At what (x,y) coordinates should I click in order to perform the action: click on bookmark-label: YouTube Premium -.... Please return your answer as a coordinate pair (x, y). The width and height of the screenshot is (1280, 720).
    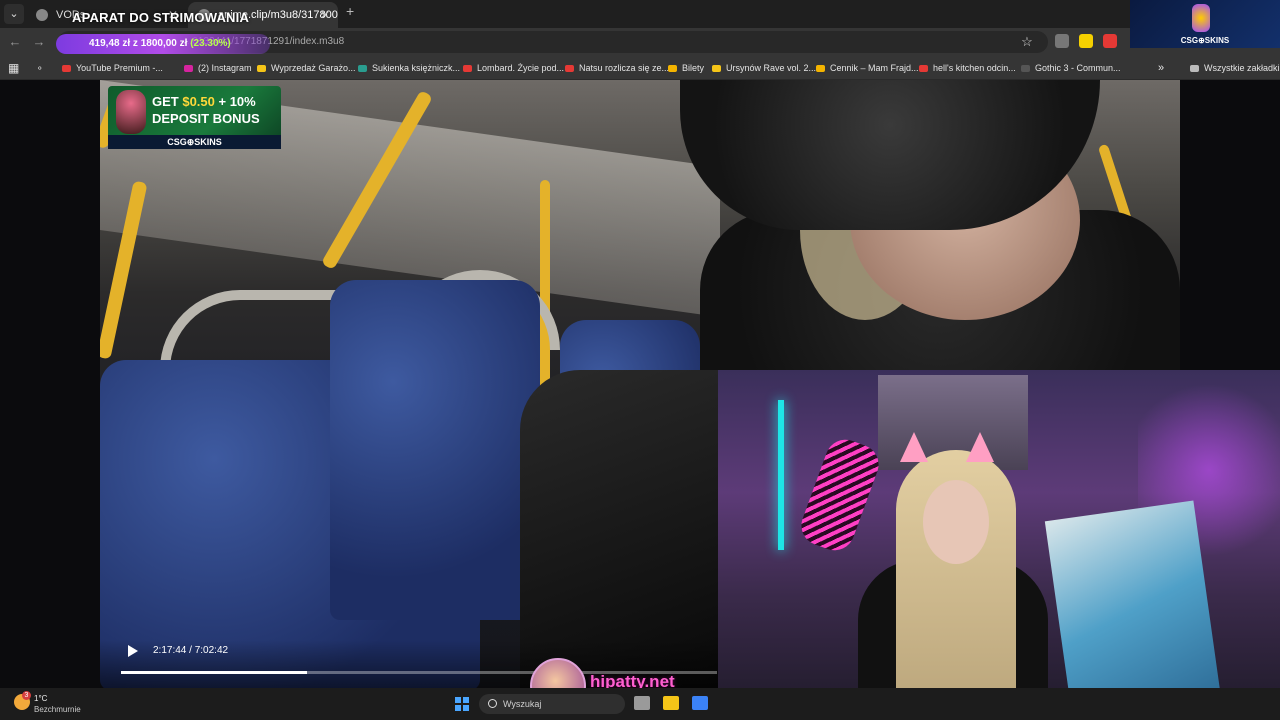
    Looking at the image, I should click on (119, 68).